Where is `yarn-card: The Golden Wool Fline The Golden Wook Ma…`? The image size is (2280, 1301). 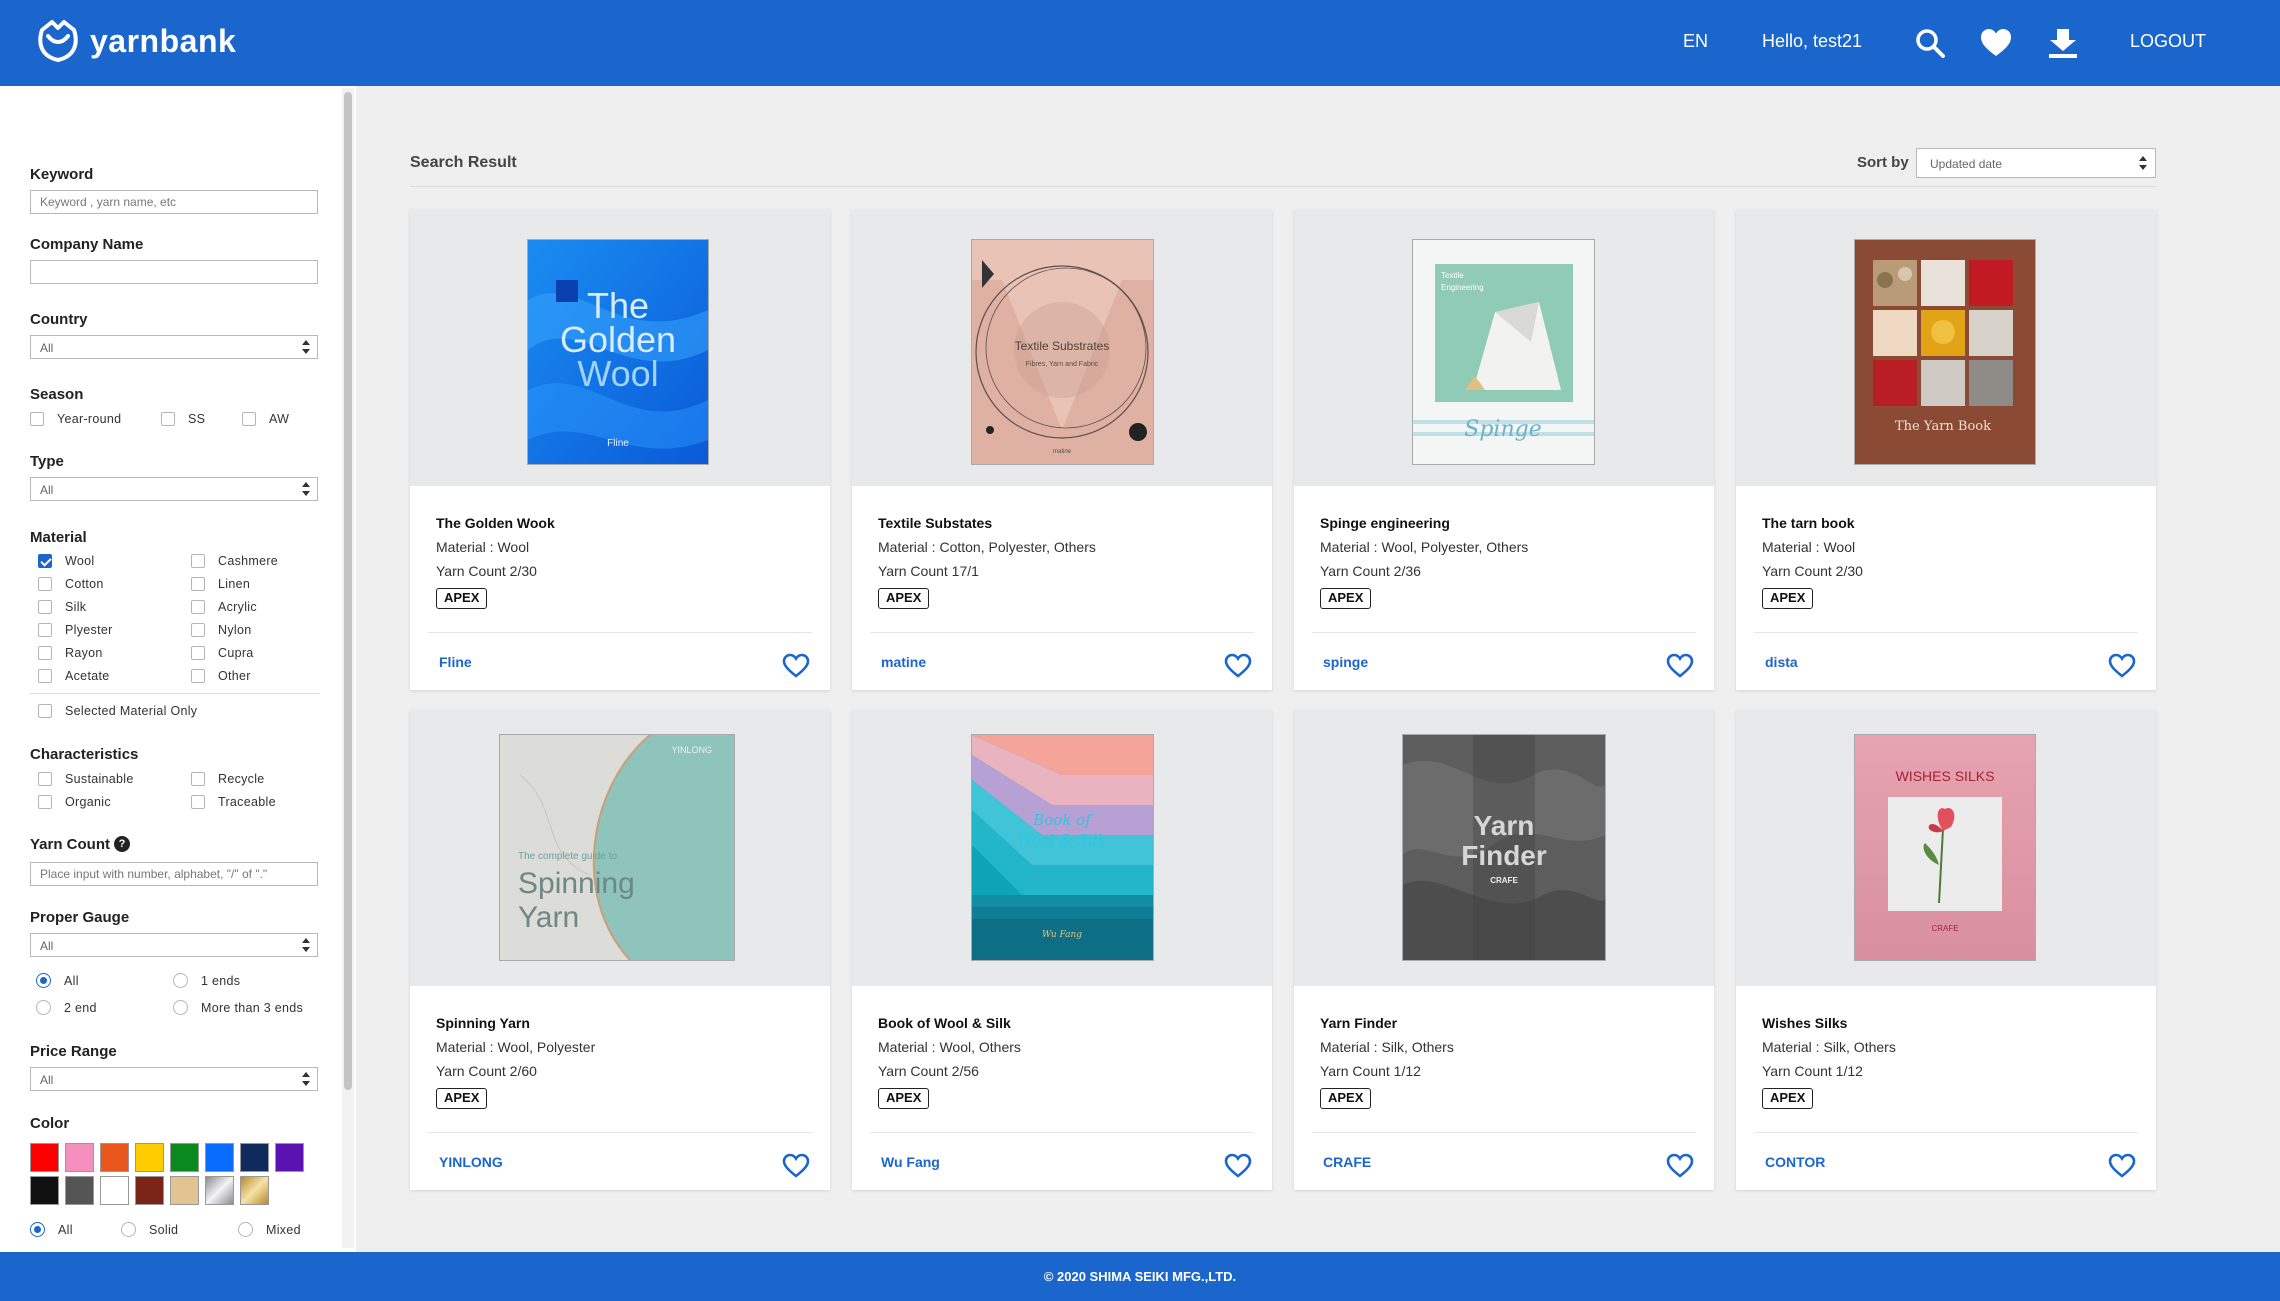 yarn-card: The Golden Wool Fline The Golden Wook Ma… is located at coordinates (620, 450).